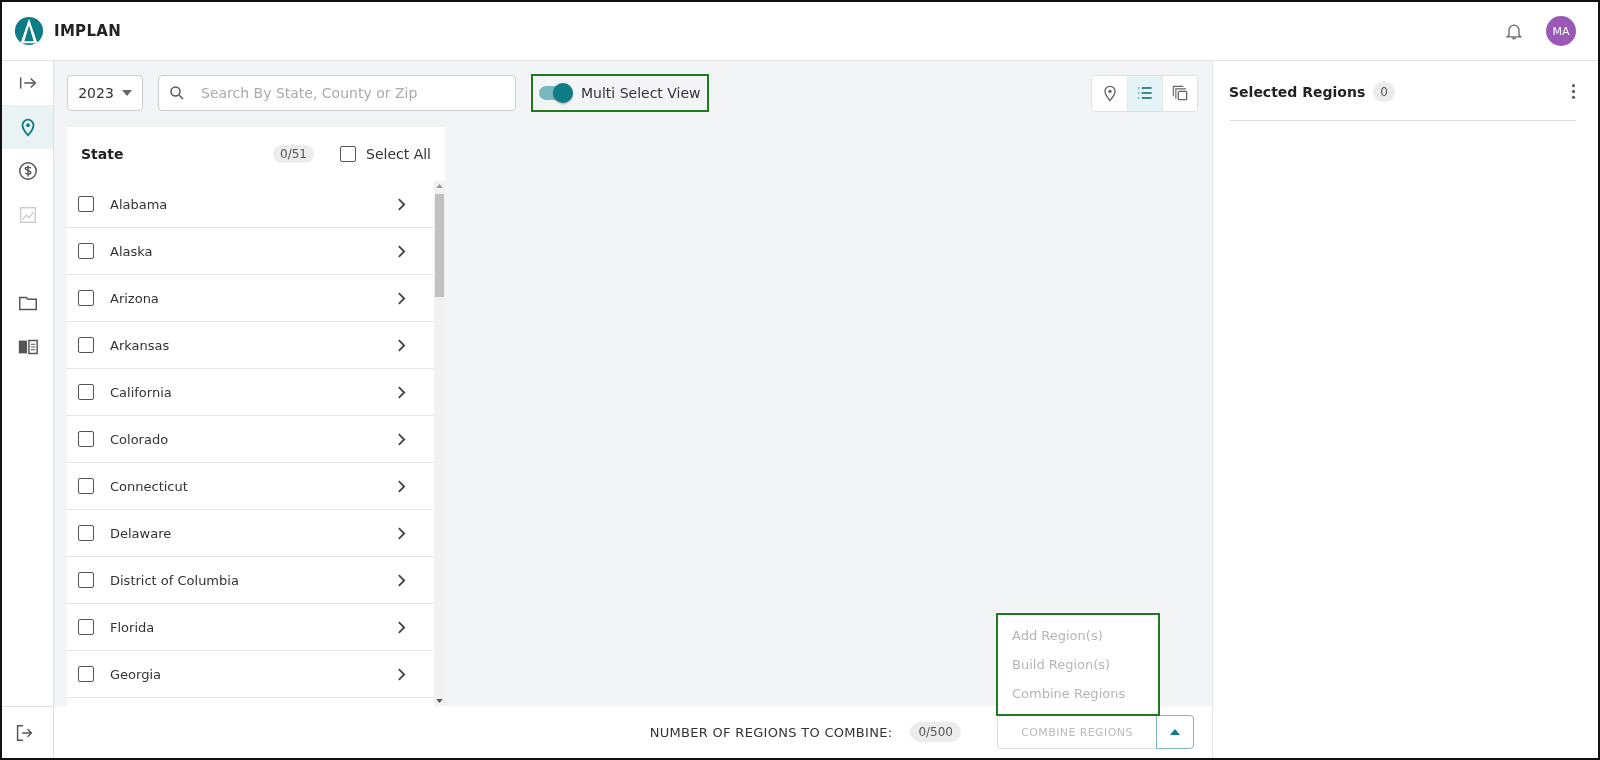  Describe the element at coordinates (1573, 91) in the screenshot. I see `more-icon` at that location.